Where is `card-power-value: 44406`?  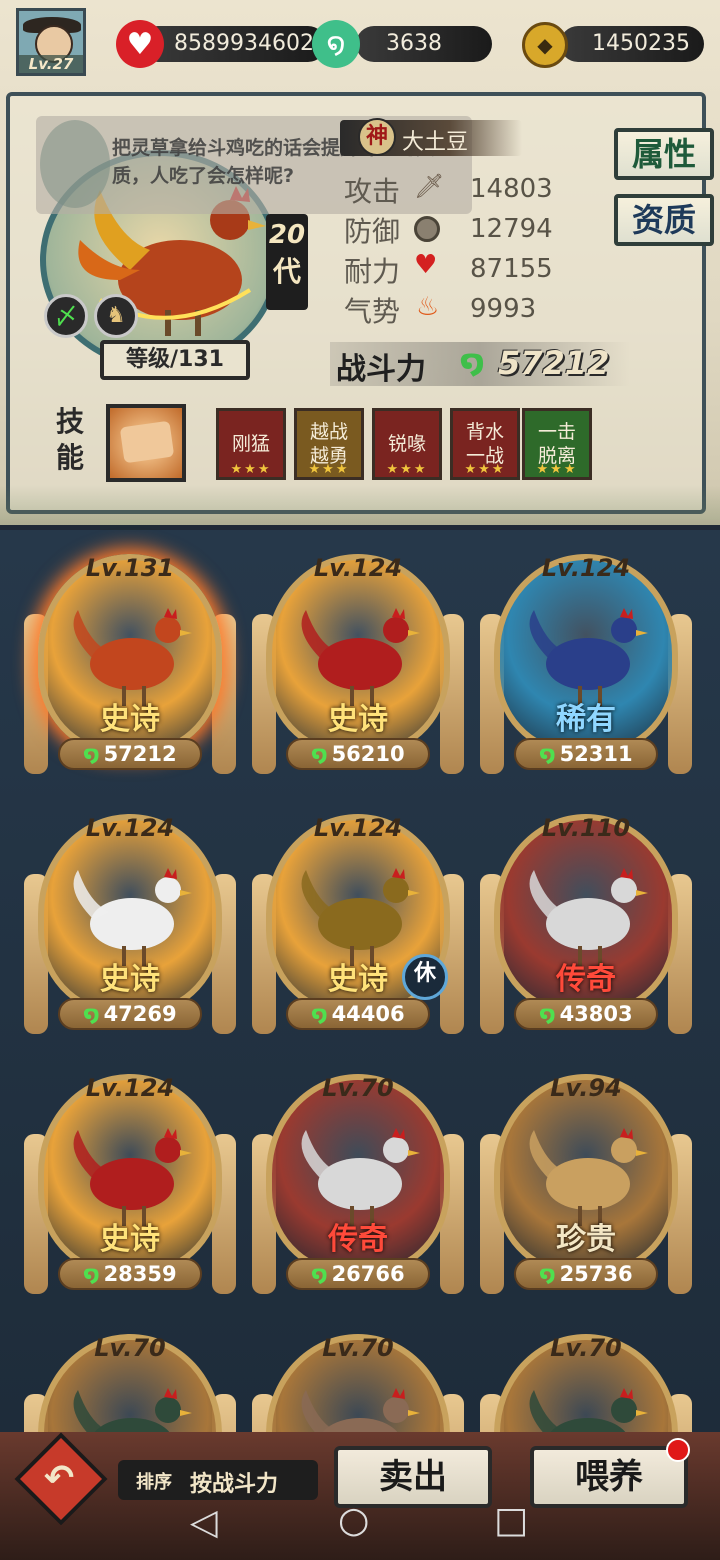 card-power-value: 44406 is located at coordinates (368, 1014).